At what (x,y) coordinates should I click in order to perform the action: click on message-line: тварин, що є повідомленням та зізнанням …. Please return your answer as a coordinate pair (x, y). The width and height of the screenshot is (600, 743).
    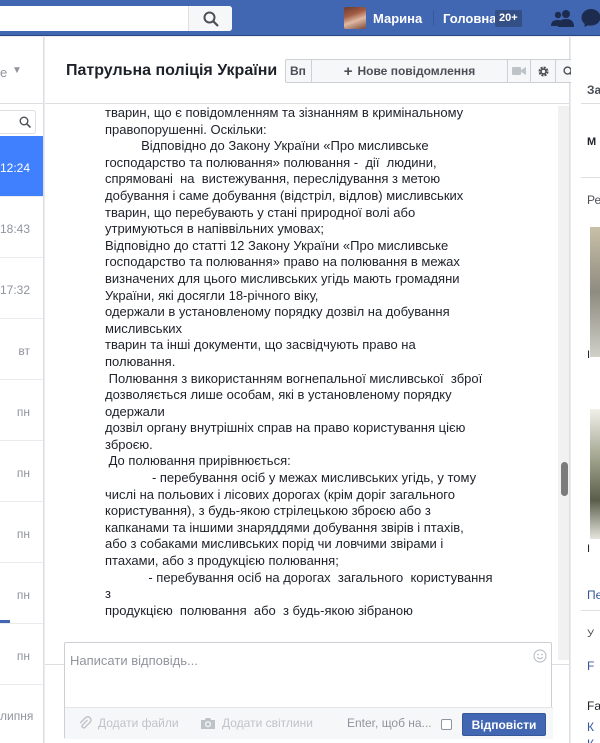
    Looking at the image, I should click on (284, 112).